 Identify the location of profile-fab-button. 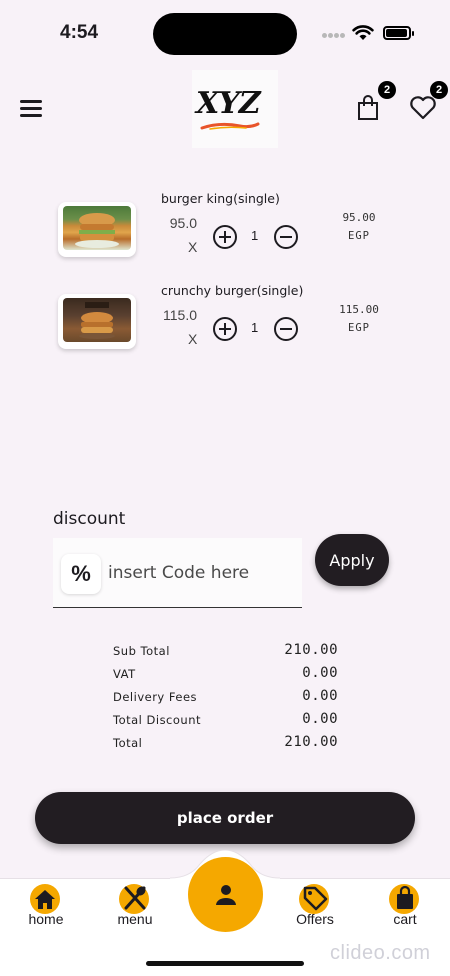
(225, 894).